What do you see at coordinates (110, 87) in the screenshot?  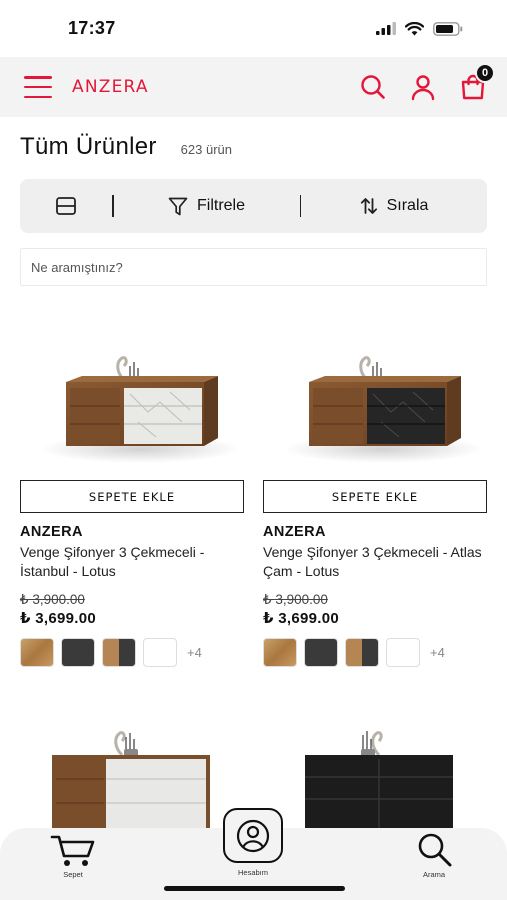 I see `brand-logo: ANZERA` at bounding box center [110, 87].